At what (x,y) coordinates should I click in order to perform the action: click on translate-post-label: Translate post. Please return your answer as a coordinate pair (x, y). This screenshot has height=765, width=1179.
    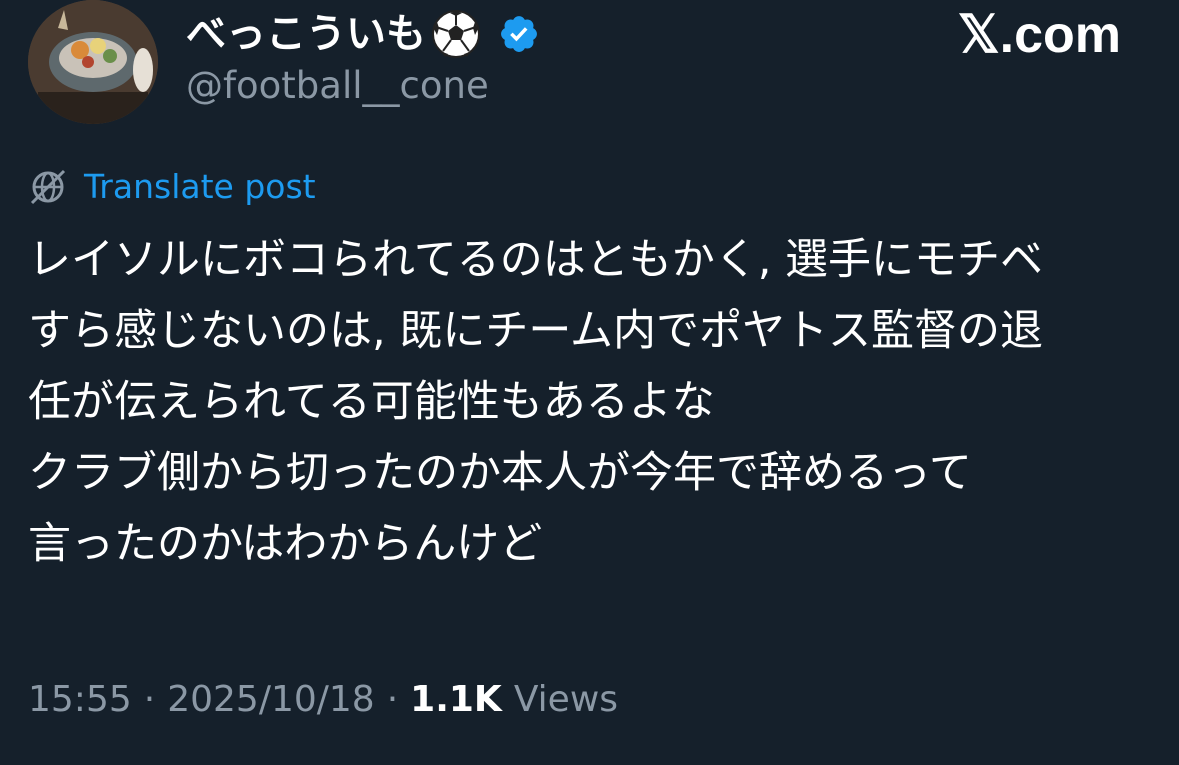
    Looking at the image, I should click on (200, 187).